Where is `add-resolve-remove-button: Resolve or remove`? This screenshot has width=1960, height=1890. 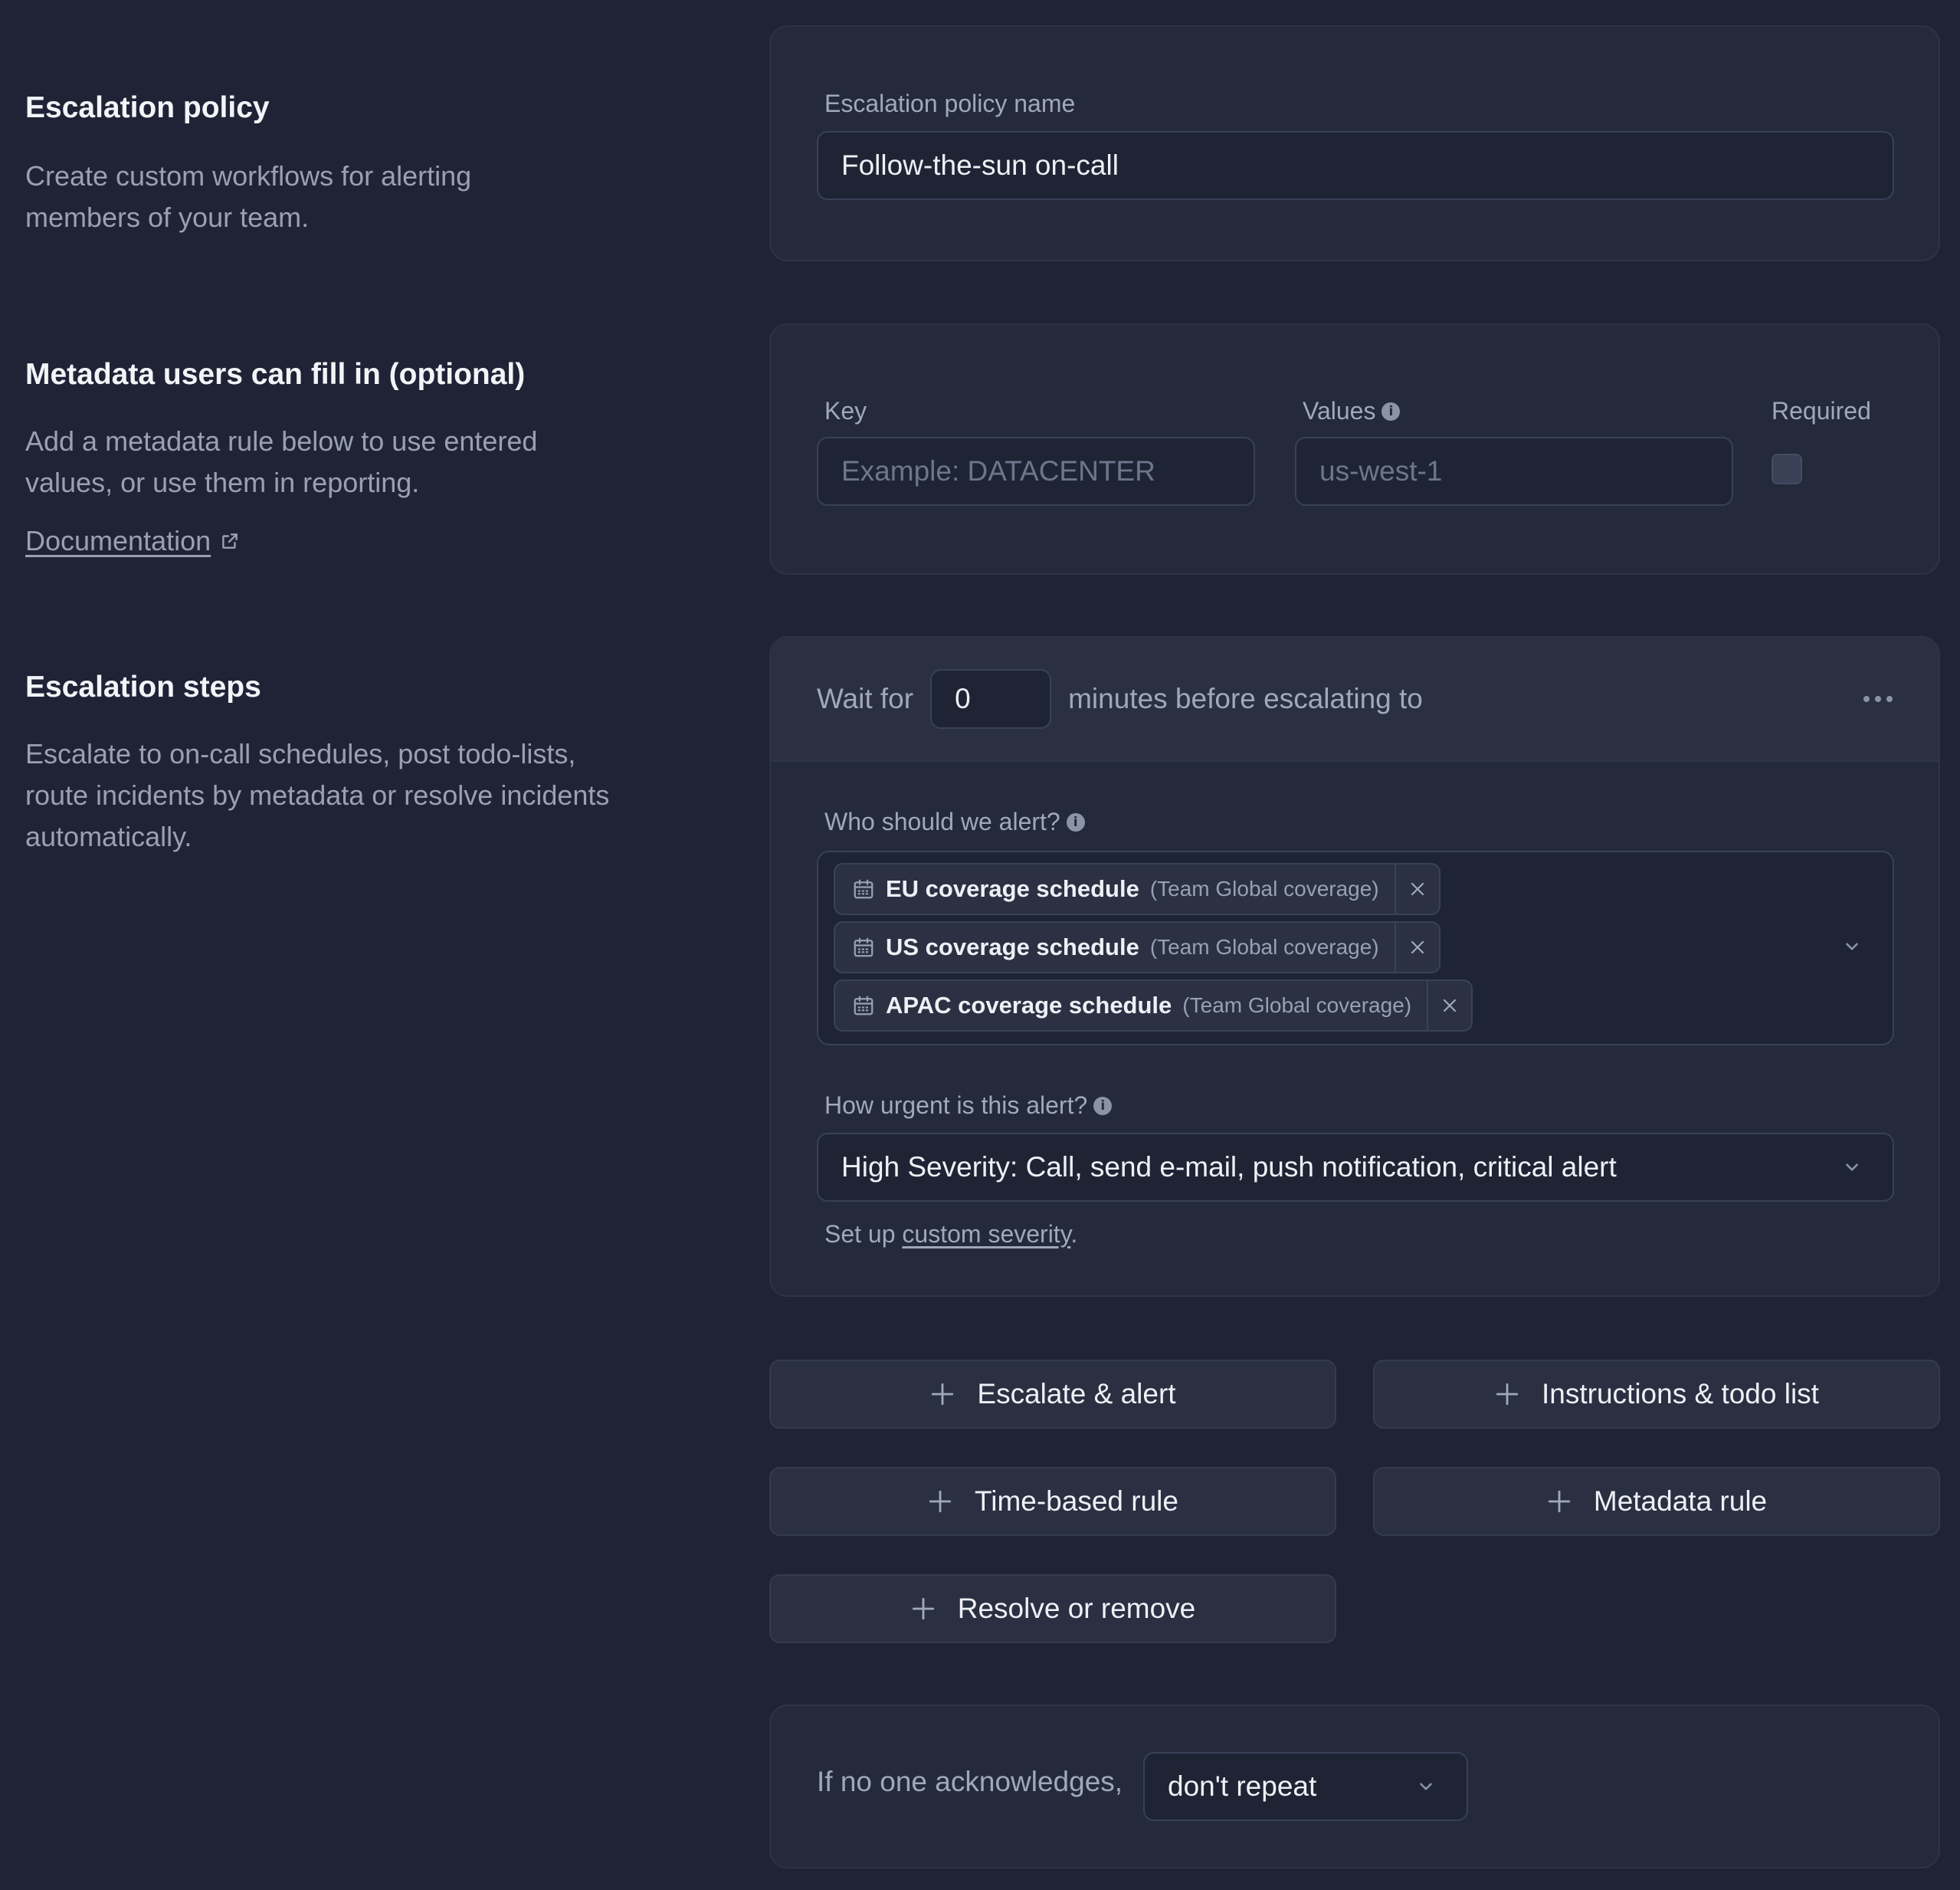 add-resolve-remove-button: Resolve or remove is located at coordinates (1052, 1608).